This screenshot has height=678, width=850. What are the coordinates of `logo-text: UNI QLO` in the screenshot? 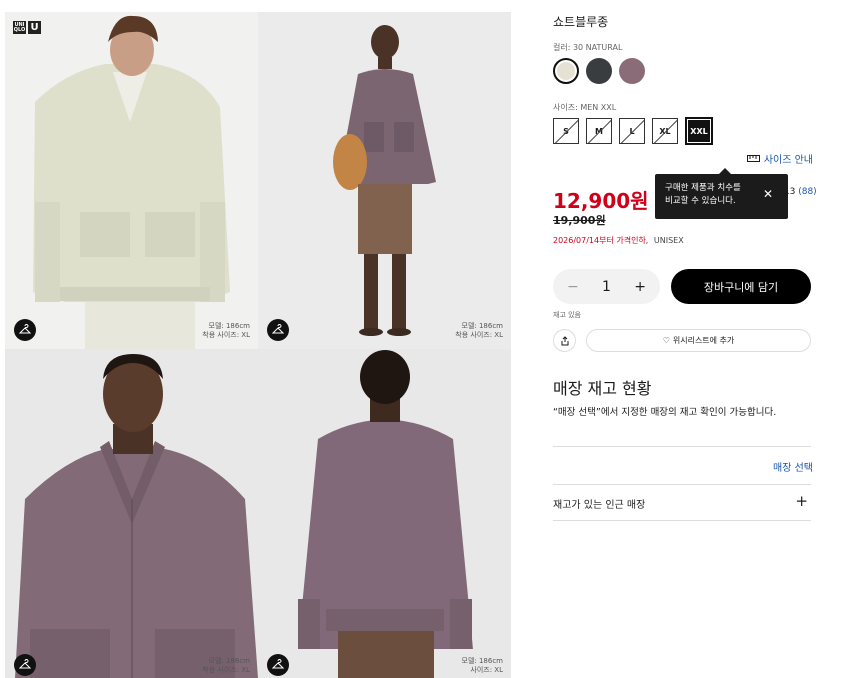 It's located at (19, 27).